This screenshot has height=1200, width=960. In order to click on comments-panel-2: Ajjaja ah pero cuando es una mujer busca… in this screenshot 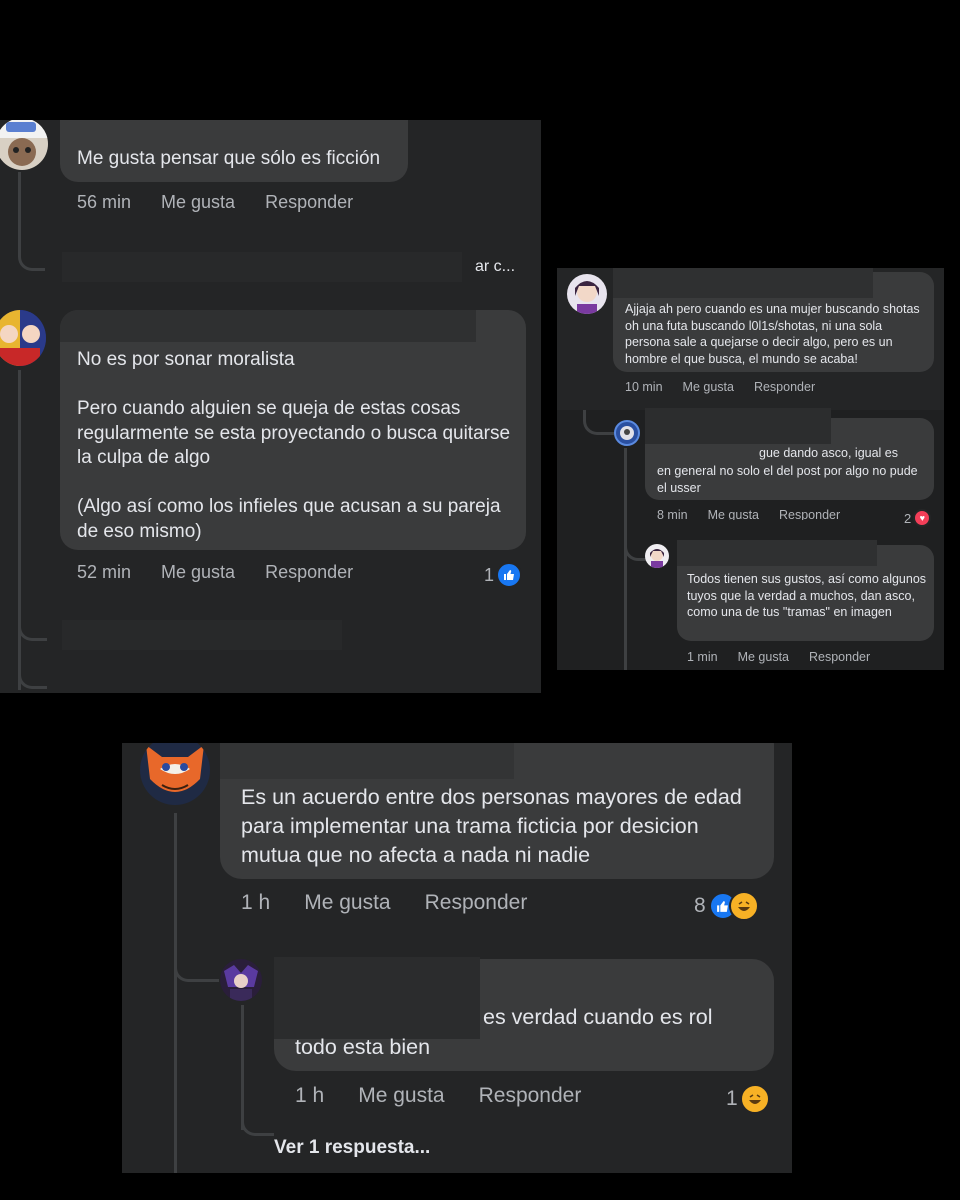, I will do `click(750, 469)`.